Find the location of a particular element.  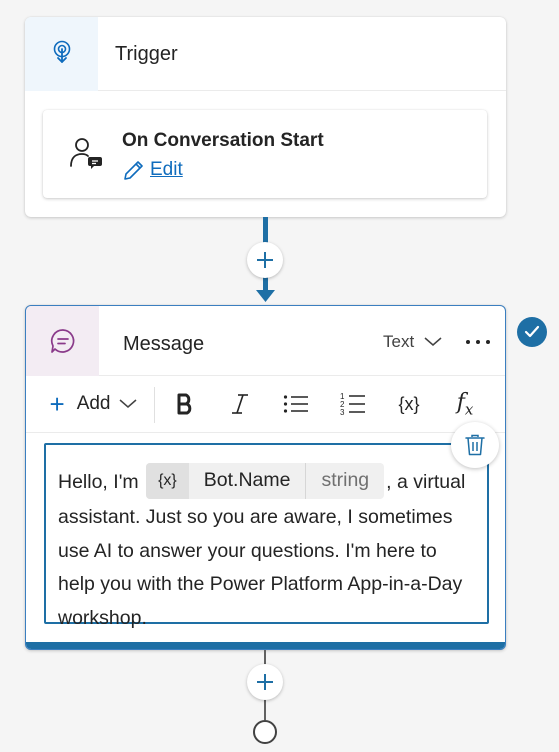

variable-name: Bot.Name is located at coordinates (248, 481).